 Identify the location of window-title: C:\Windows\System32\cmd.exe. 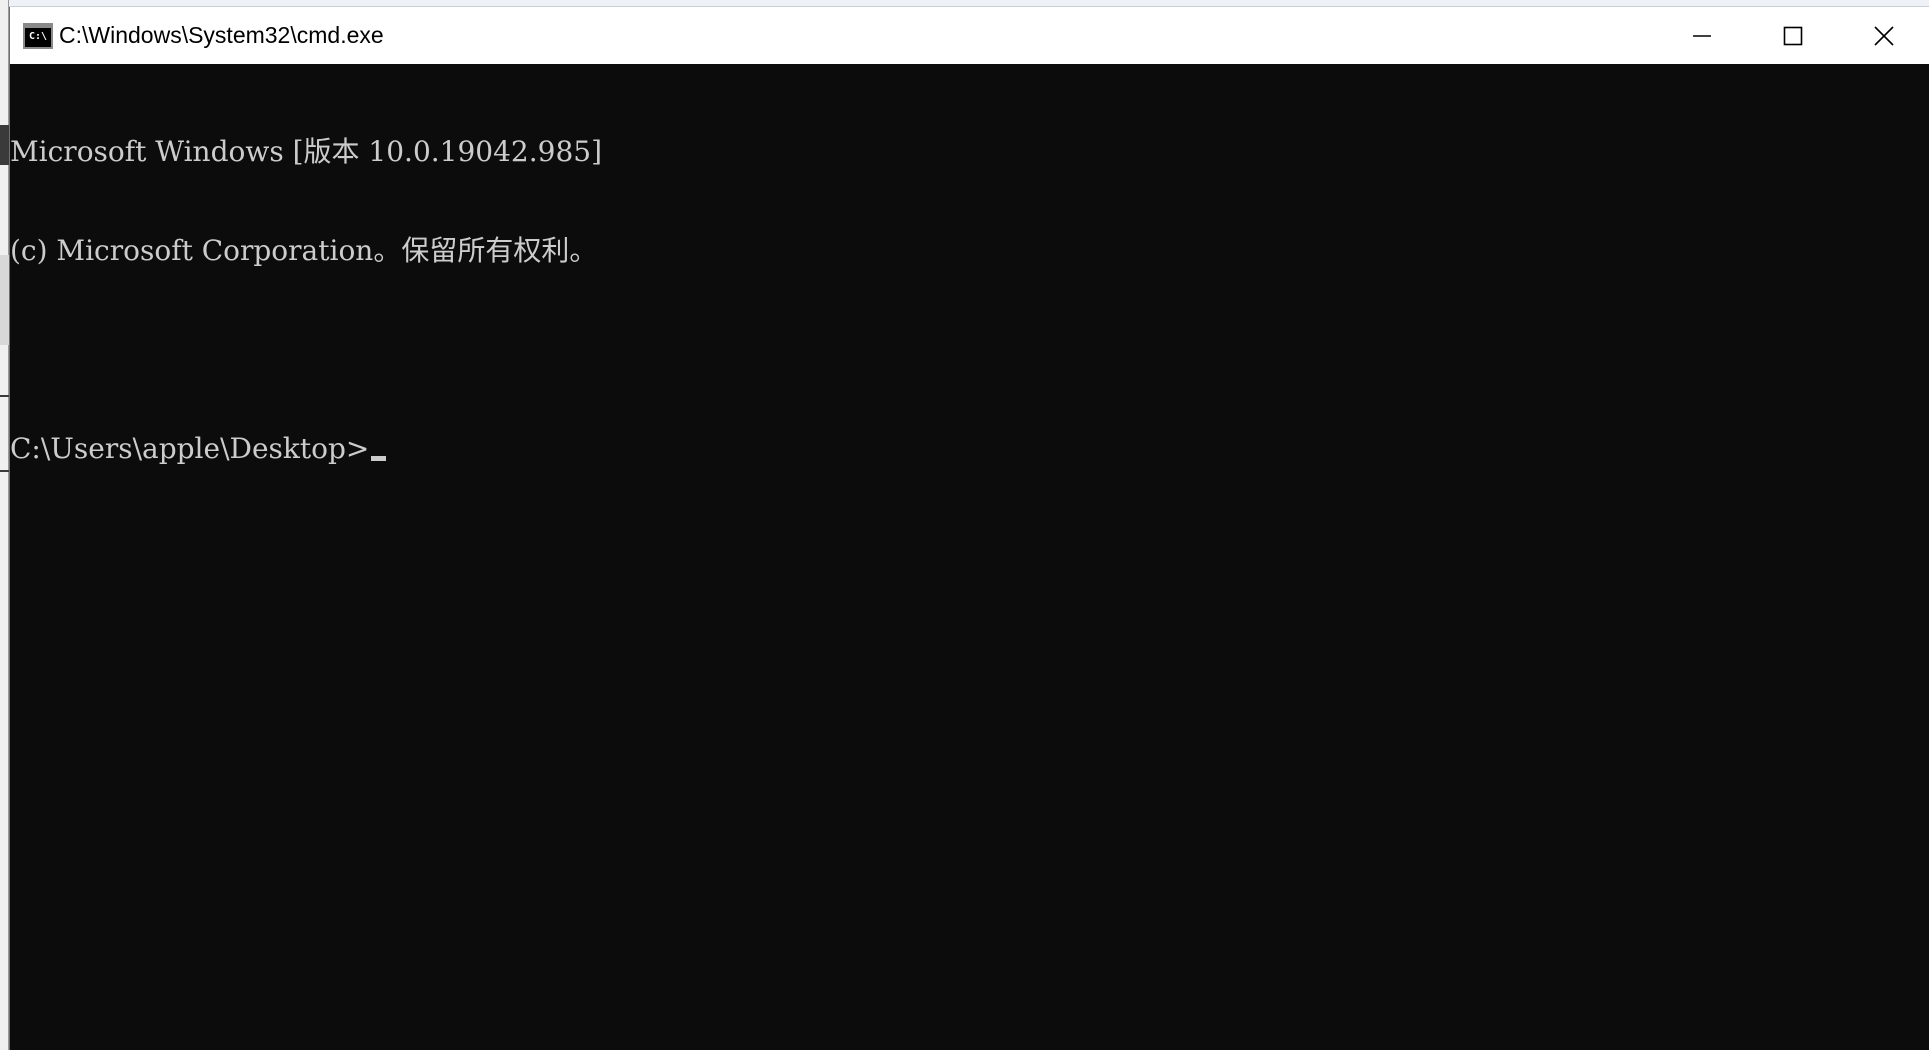
(221, 35).